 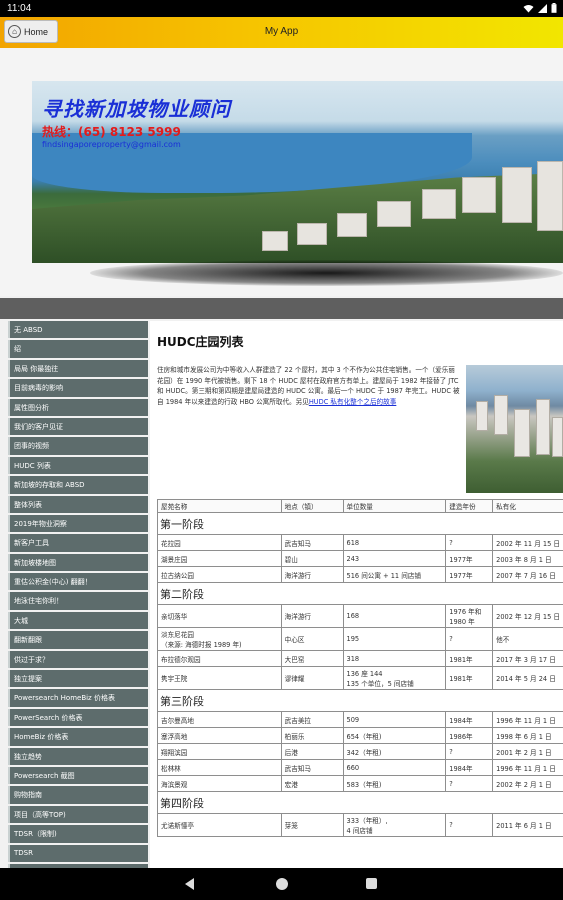 I want to click on table-cell: 136 座 144 135 个单位，5 间店铺, so click(x=394, y=678).